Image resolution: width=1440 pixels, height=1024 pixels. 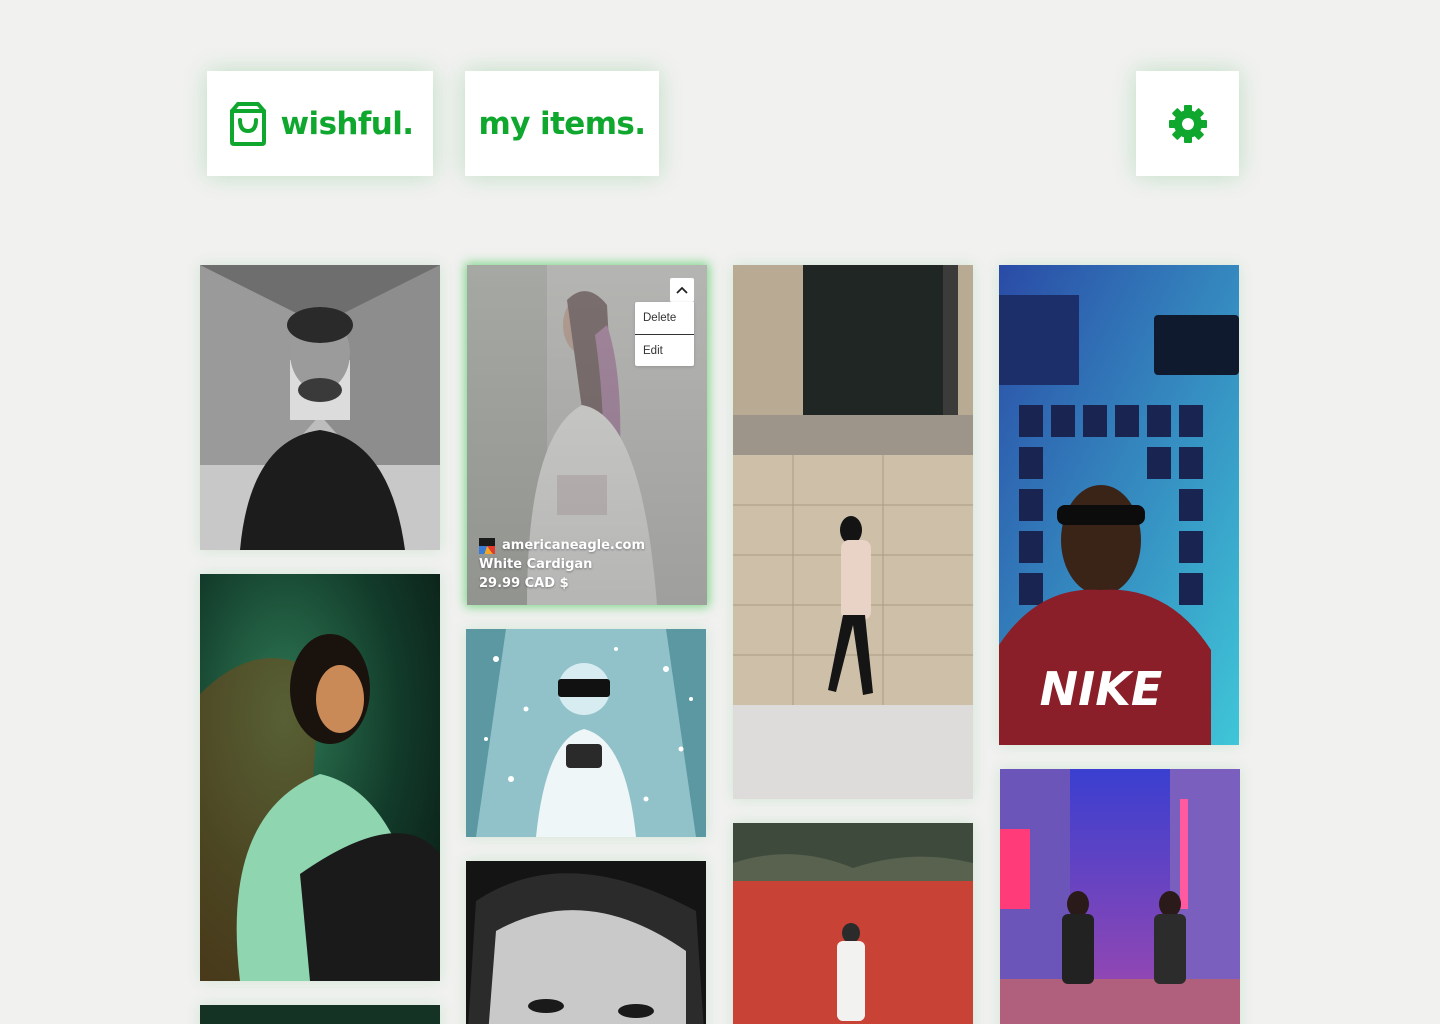 I want to click on item-menu: Delete Edit, so click(x=664, y=334).